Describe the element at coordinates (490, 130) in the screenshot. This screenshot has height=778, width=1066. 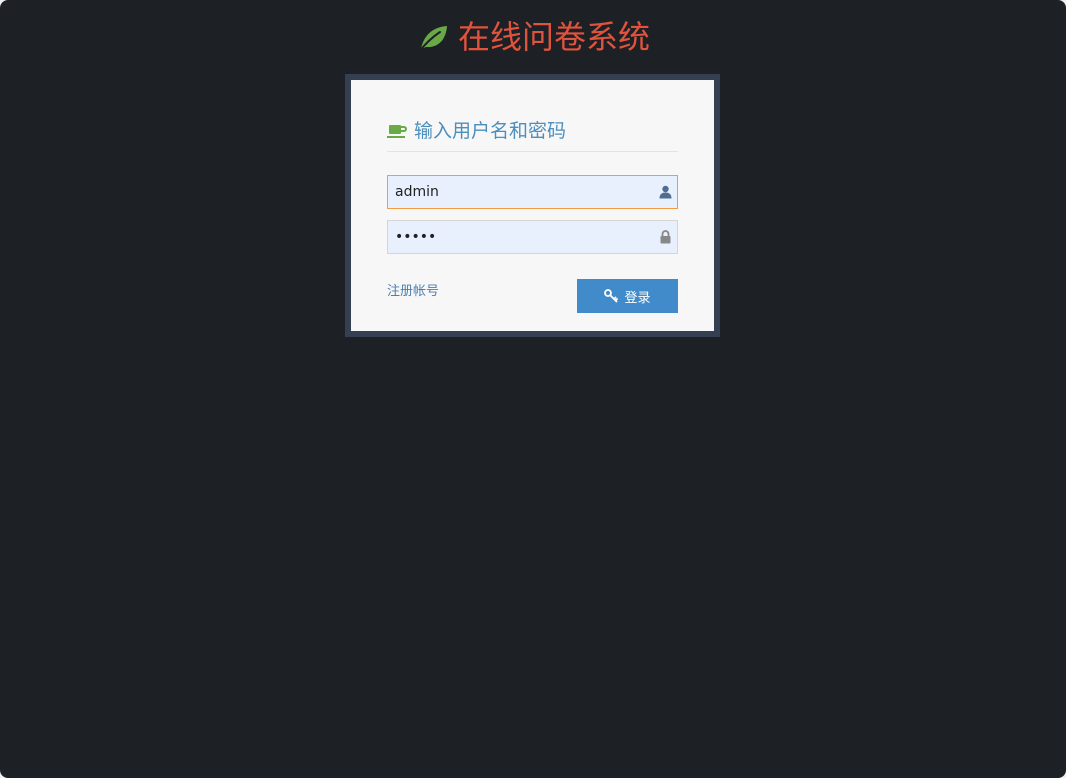
I see `login-header-text: 输入用户名和密码` at that location.